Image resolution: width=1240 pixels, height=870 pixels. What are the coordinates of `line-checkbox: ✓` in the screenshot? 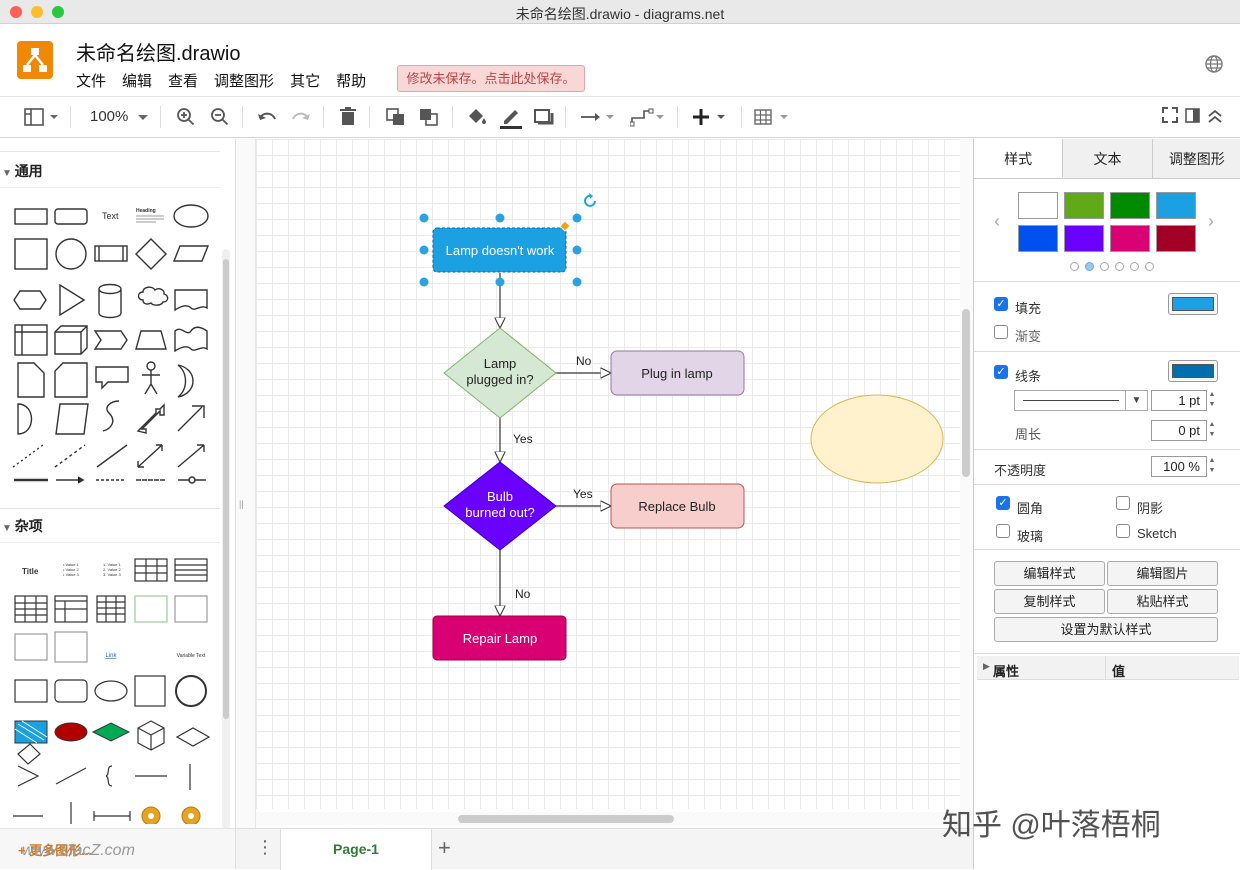 It's located at (1001, 372).